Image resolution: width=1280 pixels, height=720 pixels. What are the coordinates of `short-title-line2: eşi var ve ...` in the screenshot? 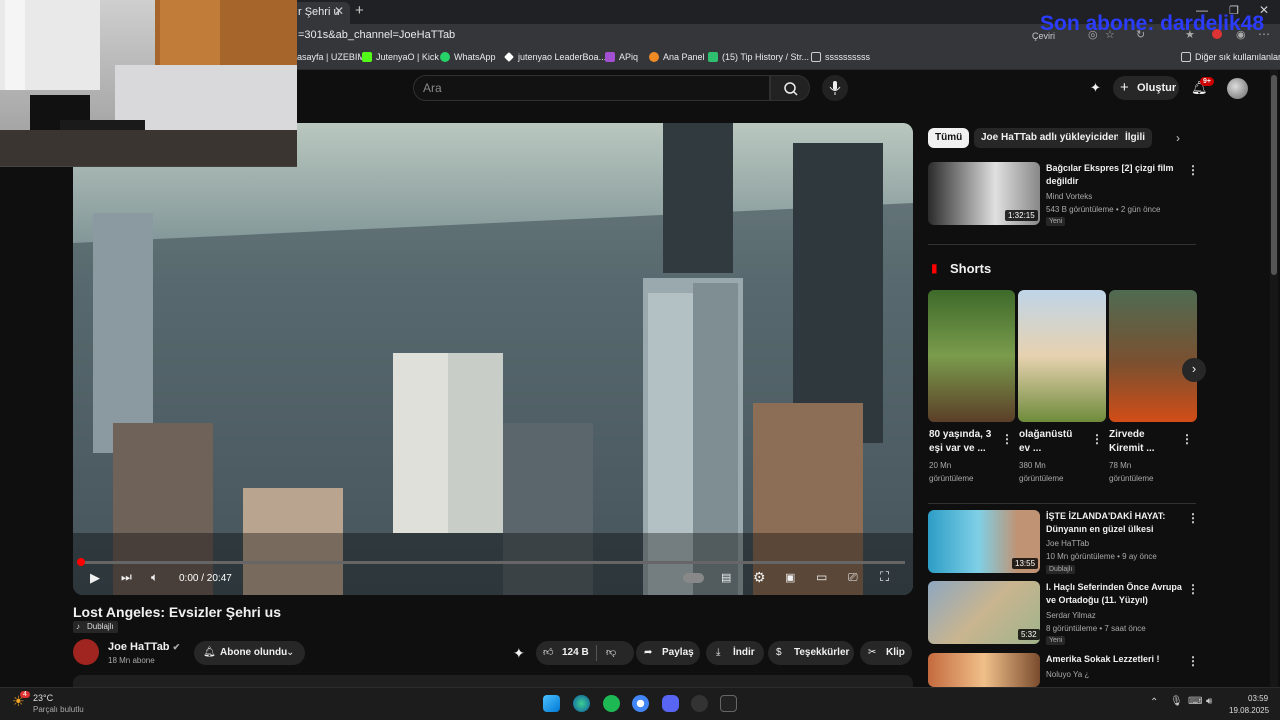 It's located at (957, 449).